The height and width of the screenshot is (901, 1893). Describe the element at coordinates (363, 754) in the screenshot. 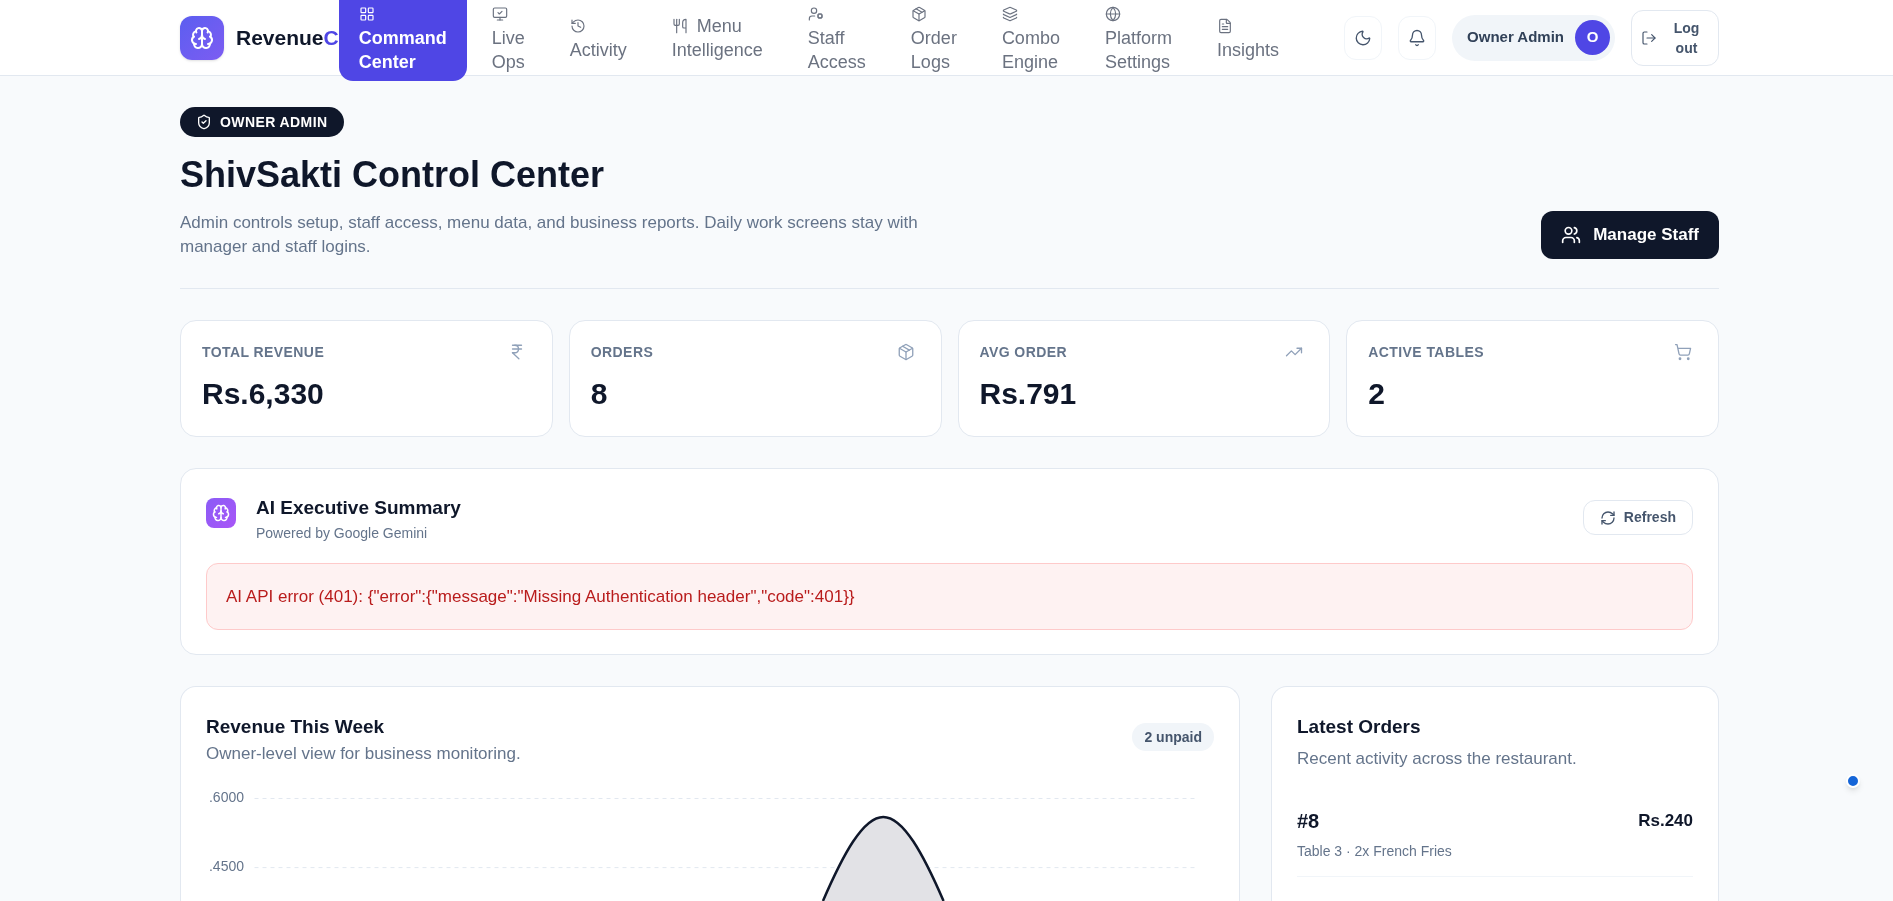

I see `card-subtitle: Owner-level view for business monitoring.` at that location.